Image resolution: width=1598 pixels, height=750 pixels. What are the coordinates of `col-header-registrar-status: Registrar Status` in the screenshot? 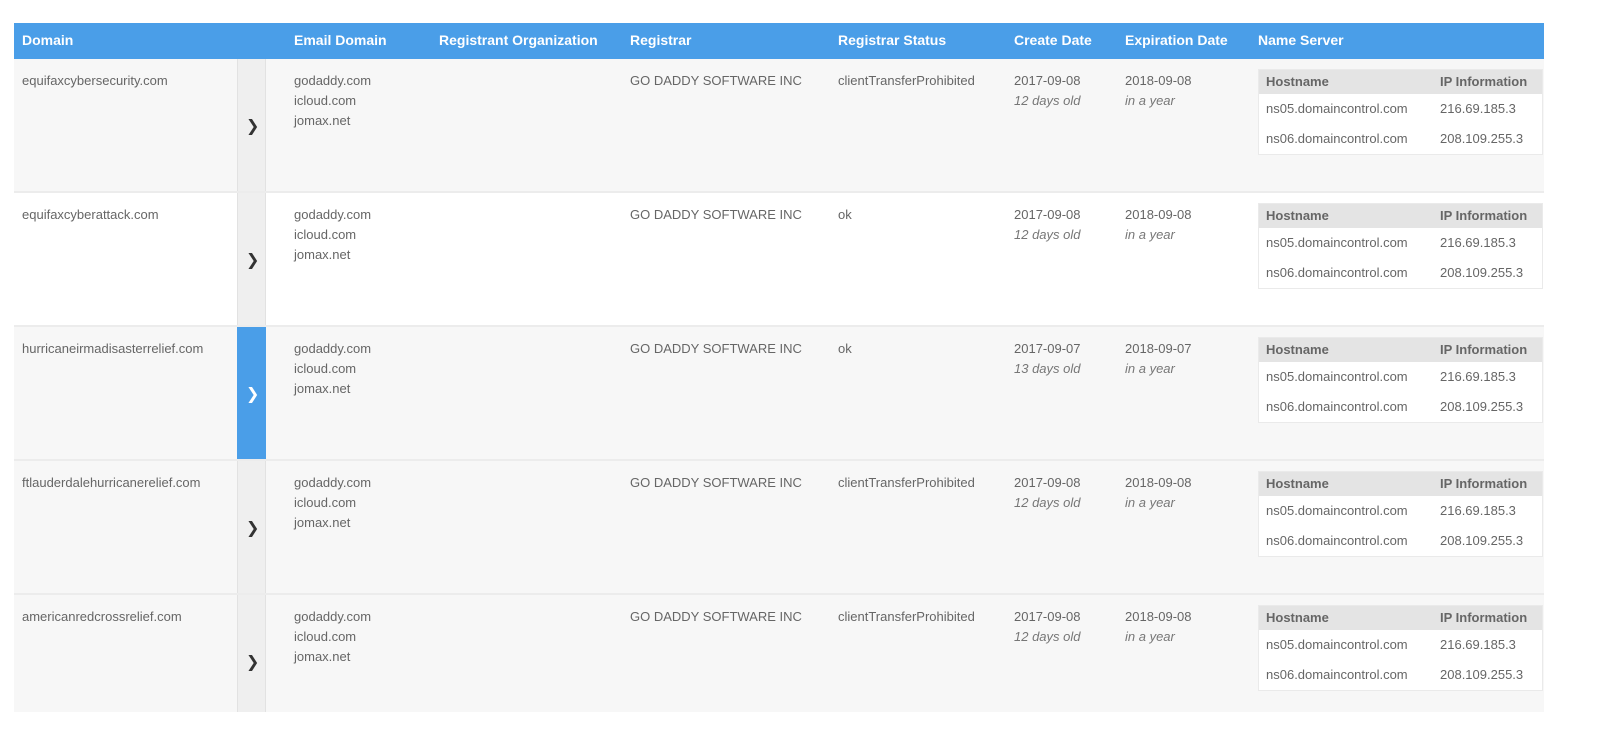 It's located at (892, 40).